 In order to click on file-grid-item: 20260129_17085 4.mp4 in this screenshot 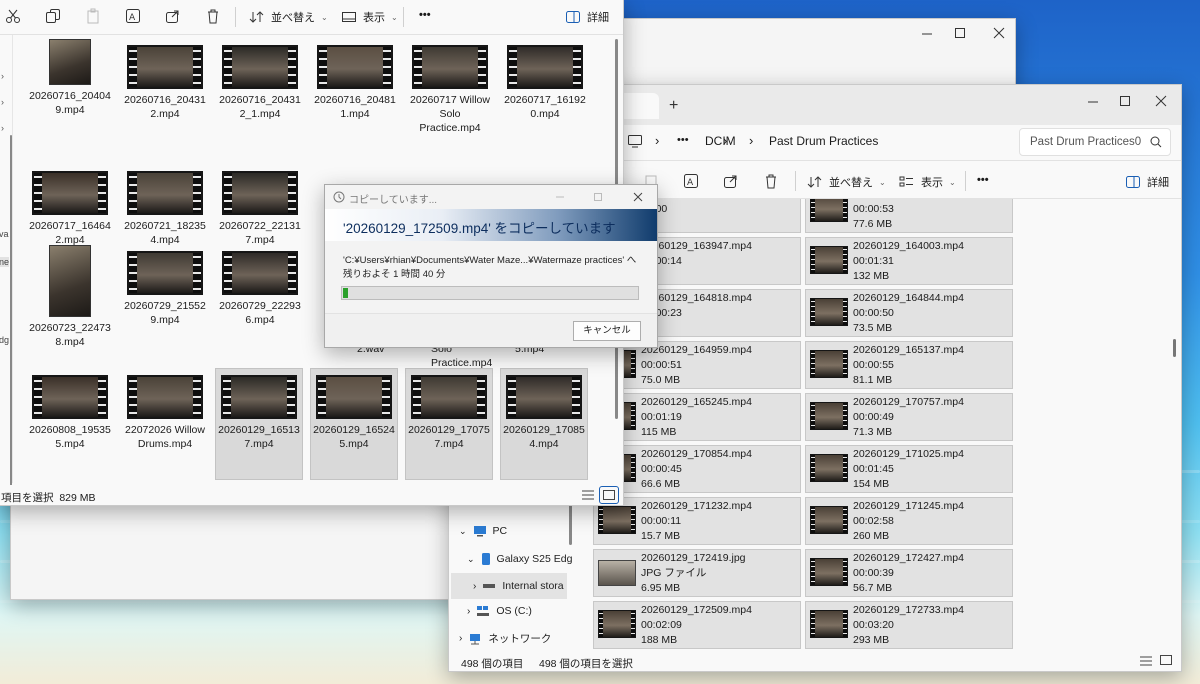, I will do `click(544, 424)`.